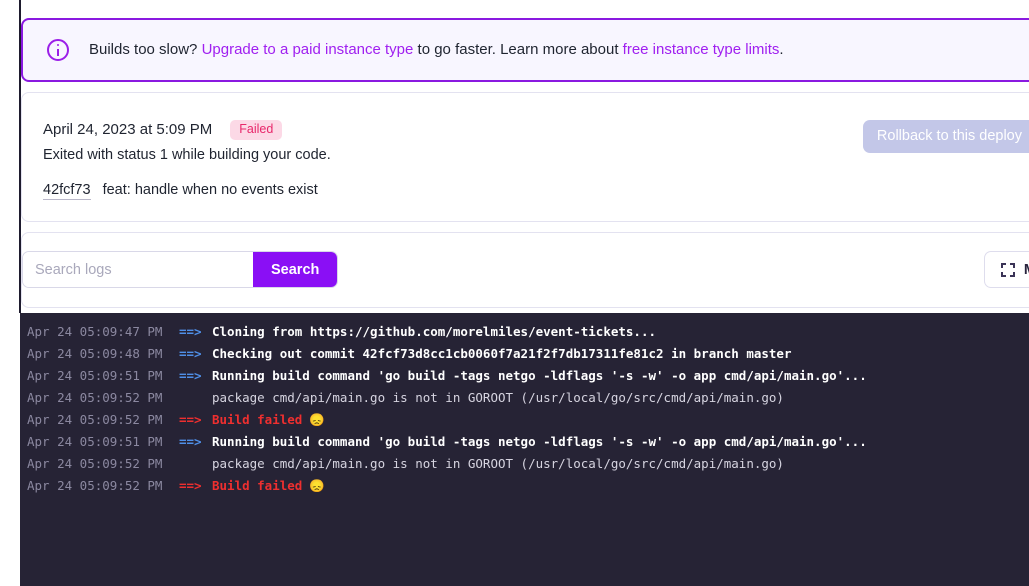 The height and width of the screenshot is (586, 1029). What do you see at coordinates (1026, 270) in the screenshot?
I see `maximize-label: Maximize` at bounding box center [1026, 270].